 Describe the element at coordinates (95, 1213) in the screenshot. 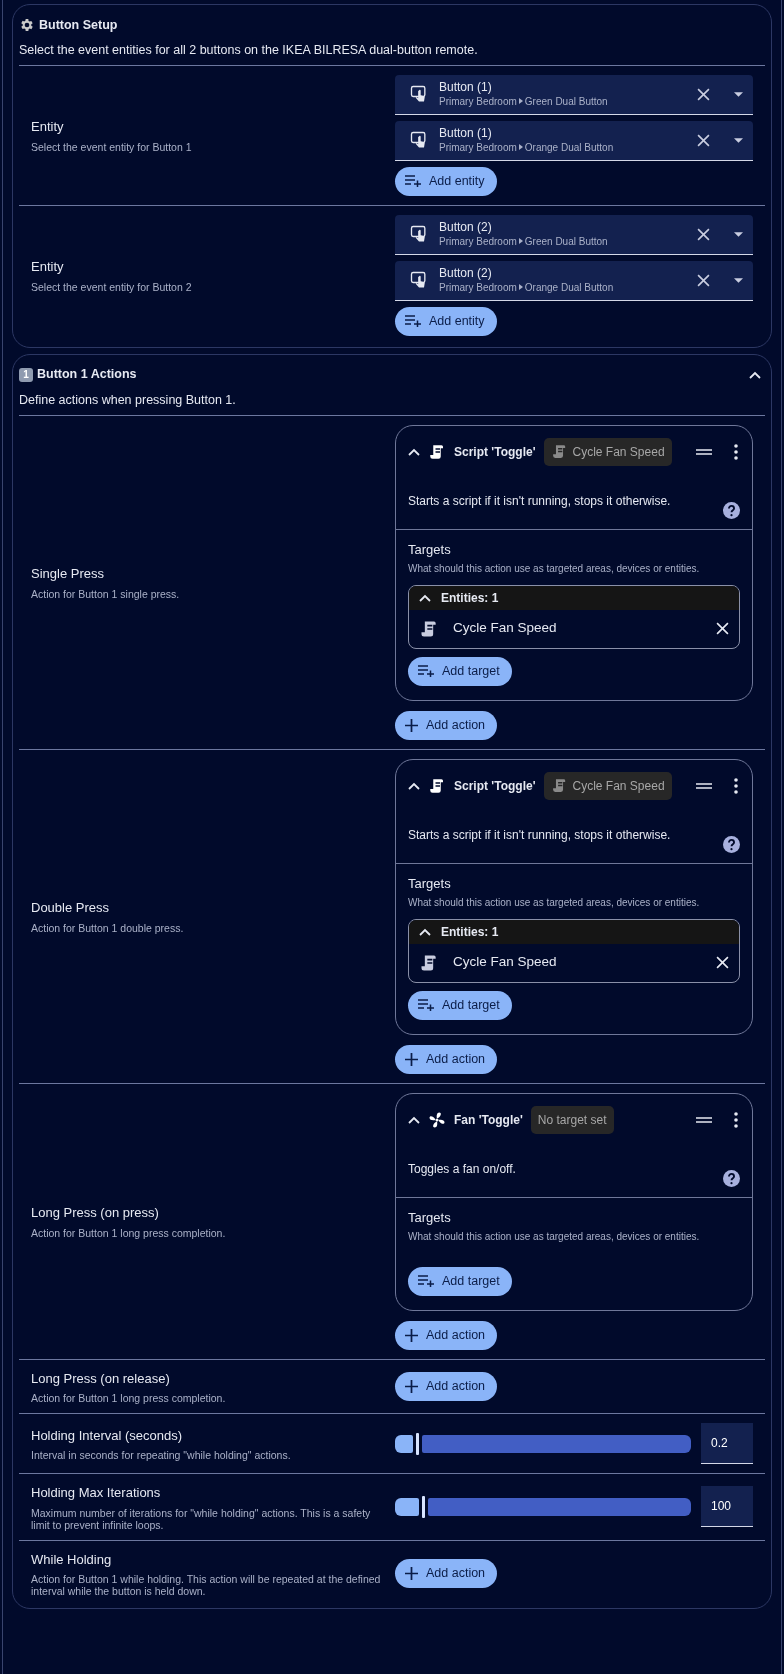

I see `field-label: Long Press (on press)` at that location.